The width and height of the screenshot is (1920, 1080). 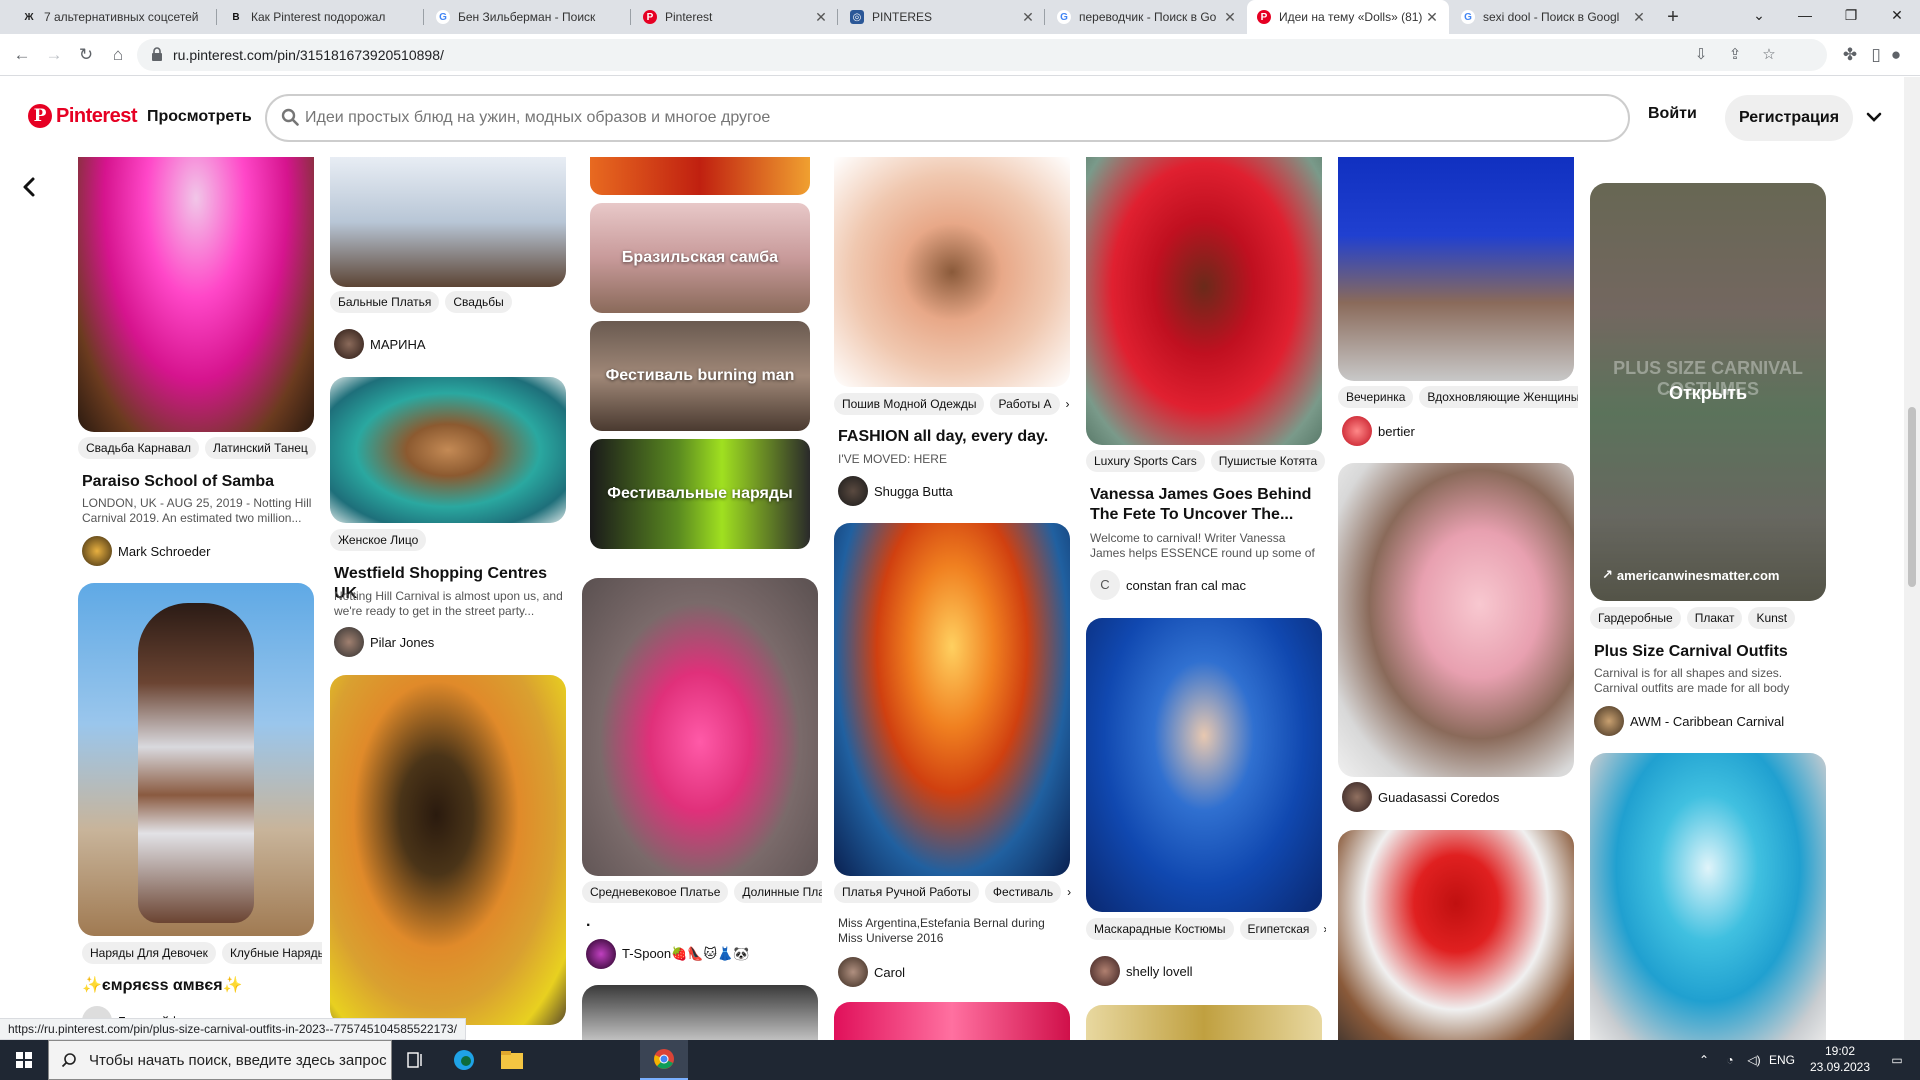 What do you see at coordinates (86, 55) in the screenshot?
I see `reload-icon: ↻` at bounding box center [86, 55].